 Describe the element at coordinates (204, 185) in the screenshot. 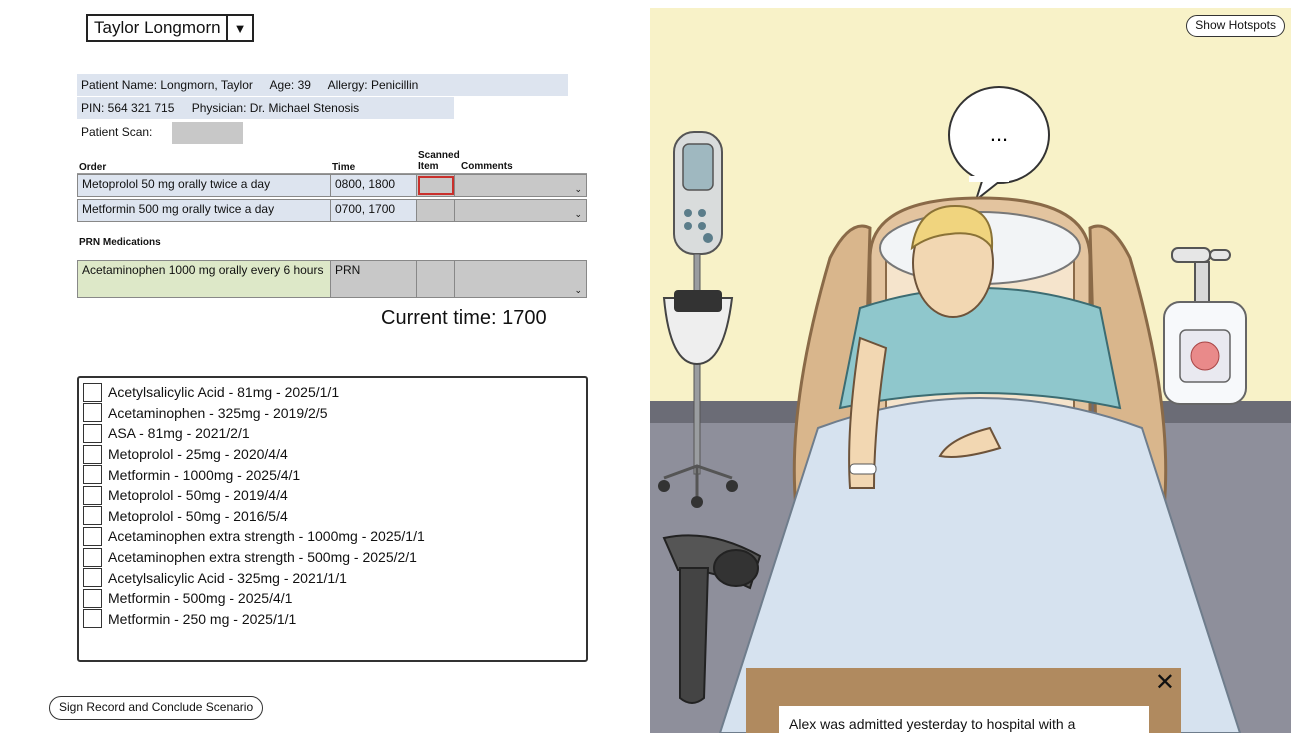

I see `order-text: Metoprolol 50 mg orally twice a day` at that location.